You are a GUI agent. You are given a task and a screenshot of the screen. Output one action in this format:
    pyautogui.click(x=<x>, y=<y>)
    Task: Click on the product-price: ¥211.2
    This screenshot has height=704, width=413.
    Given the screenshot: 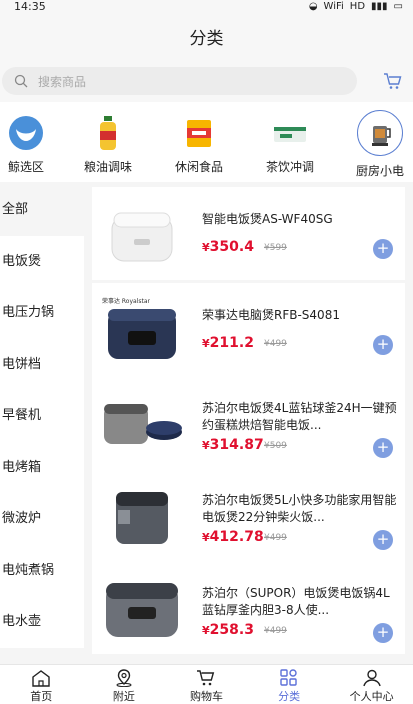 What is the action you would take?
    pyautogui.click(x=228, y=343)
    